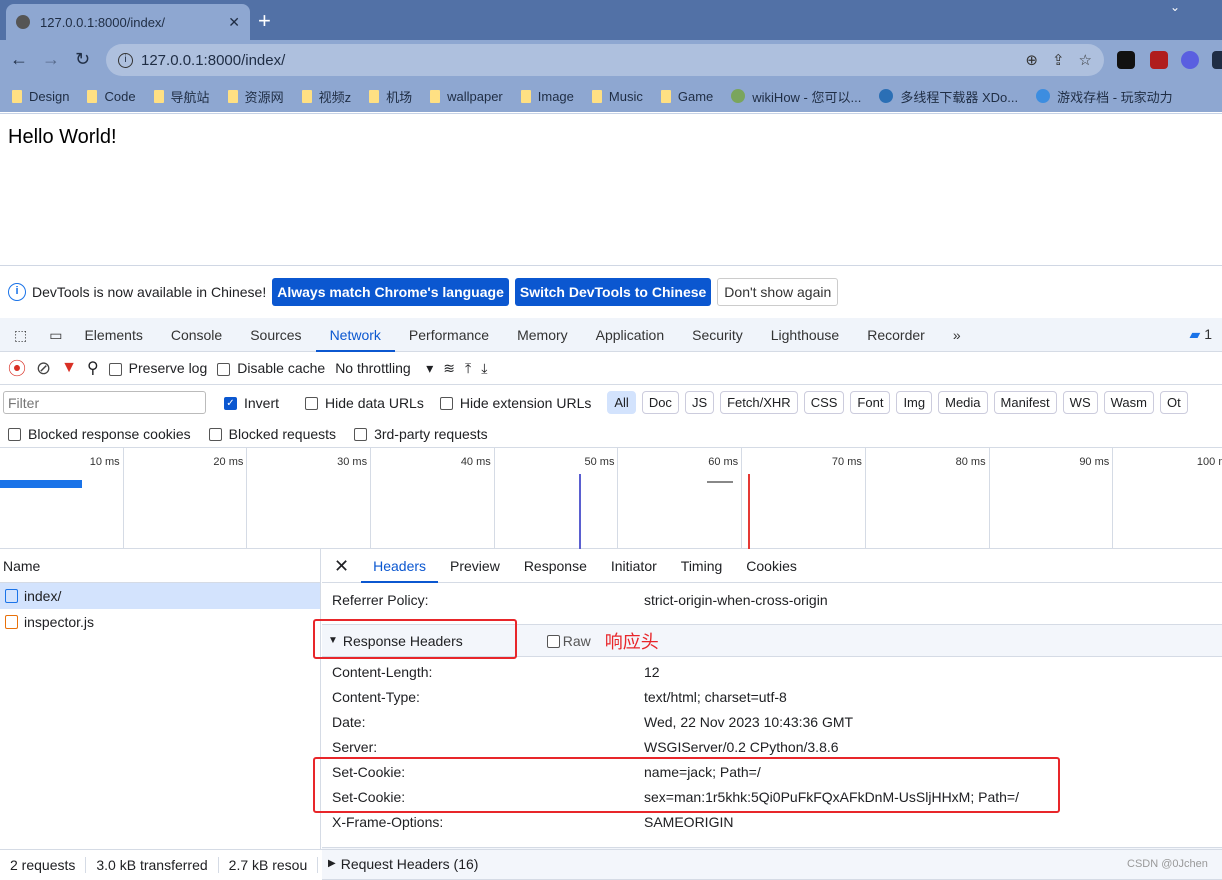  I want to click on filter-icon: ▼, so click(69, 368).